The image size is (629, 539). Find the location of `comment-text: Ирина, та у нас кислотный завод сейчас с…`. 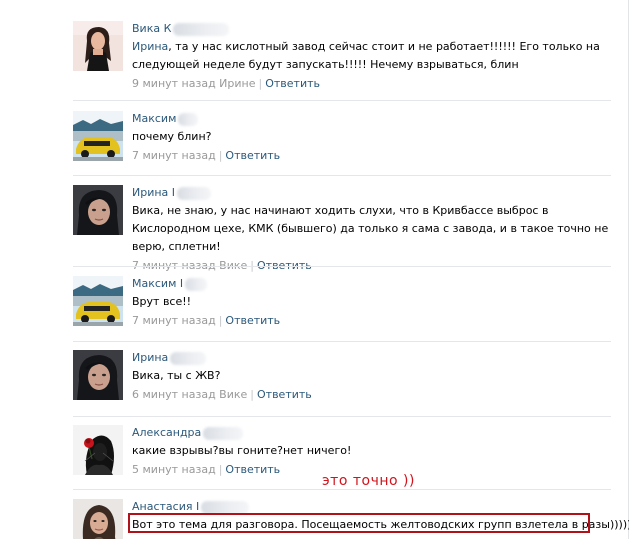

comment-text: Ирина, та у нас кислотный завод сейчас с… is located at coordinates (366, 55).